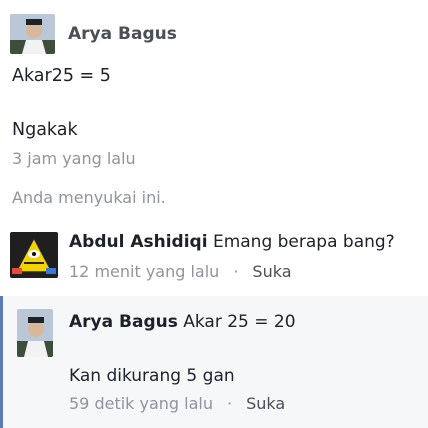 Image resolution: width=428 pixels, height=428 pixels. I want to click on comment-body: Arya Bagus Akar 25 = 20, so click(182, 322).